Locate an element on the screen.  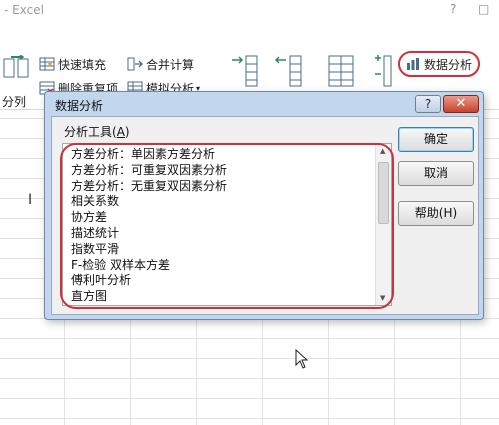
list-item: 相关系数 is located at coordinates (219, 202).